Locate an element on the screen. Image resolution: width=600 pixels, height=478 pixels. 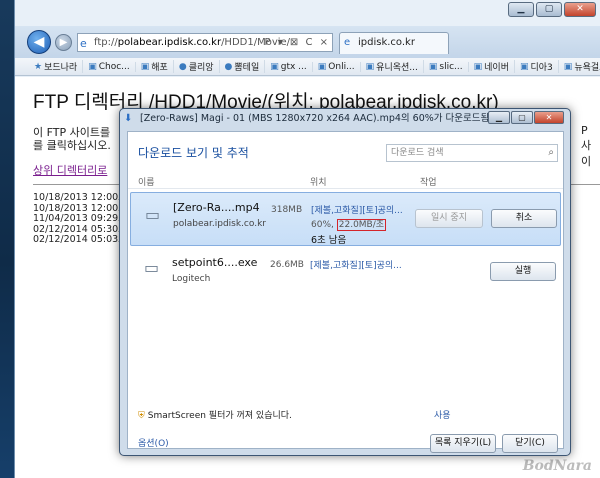
favorite-item: ★ 보드나라 is located at coordinates (56, 66).